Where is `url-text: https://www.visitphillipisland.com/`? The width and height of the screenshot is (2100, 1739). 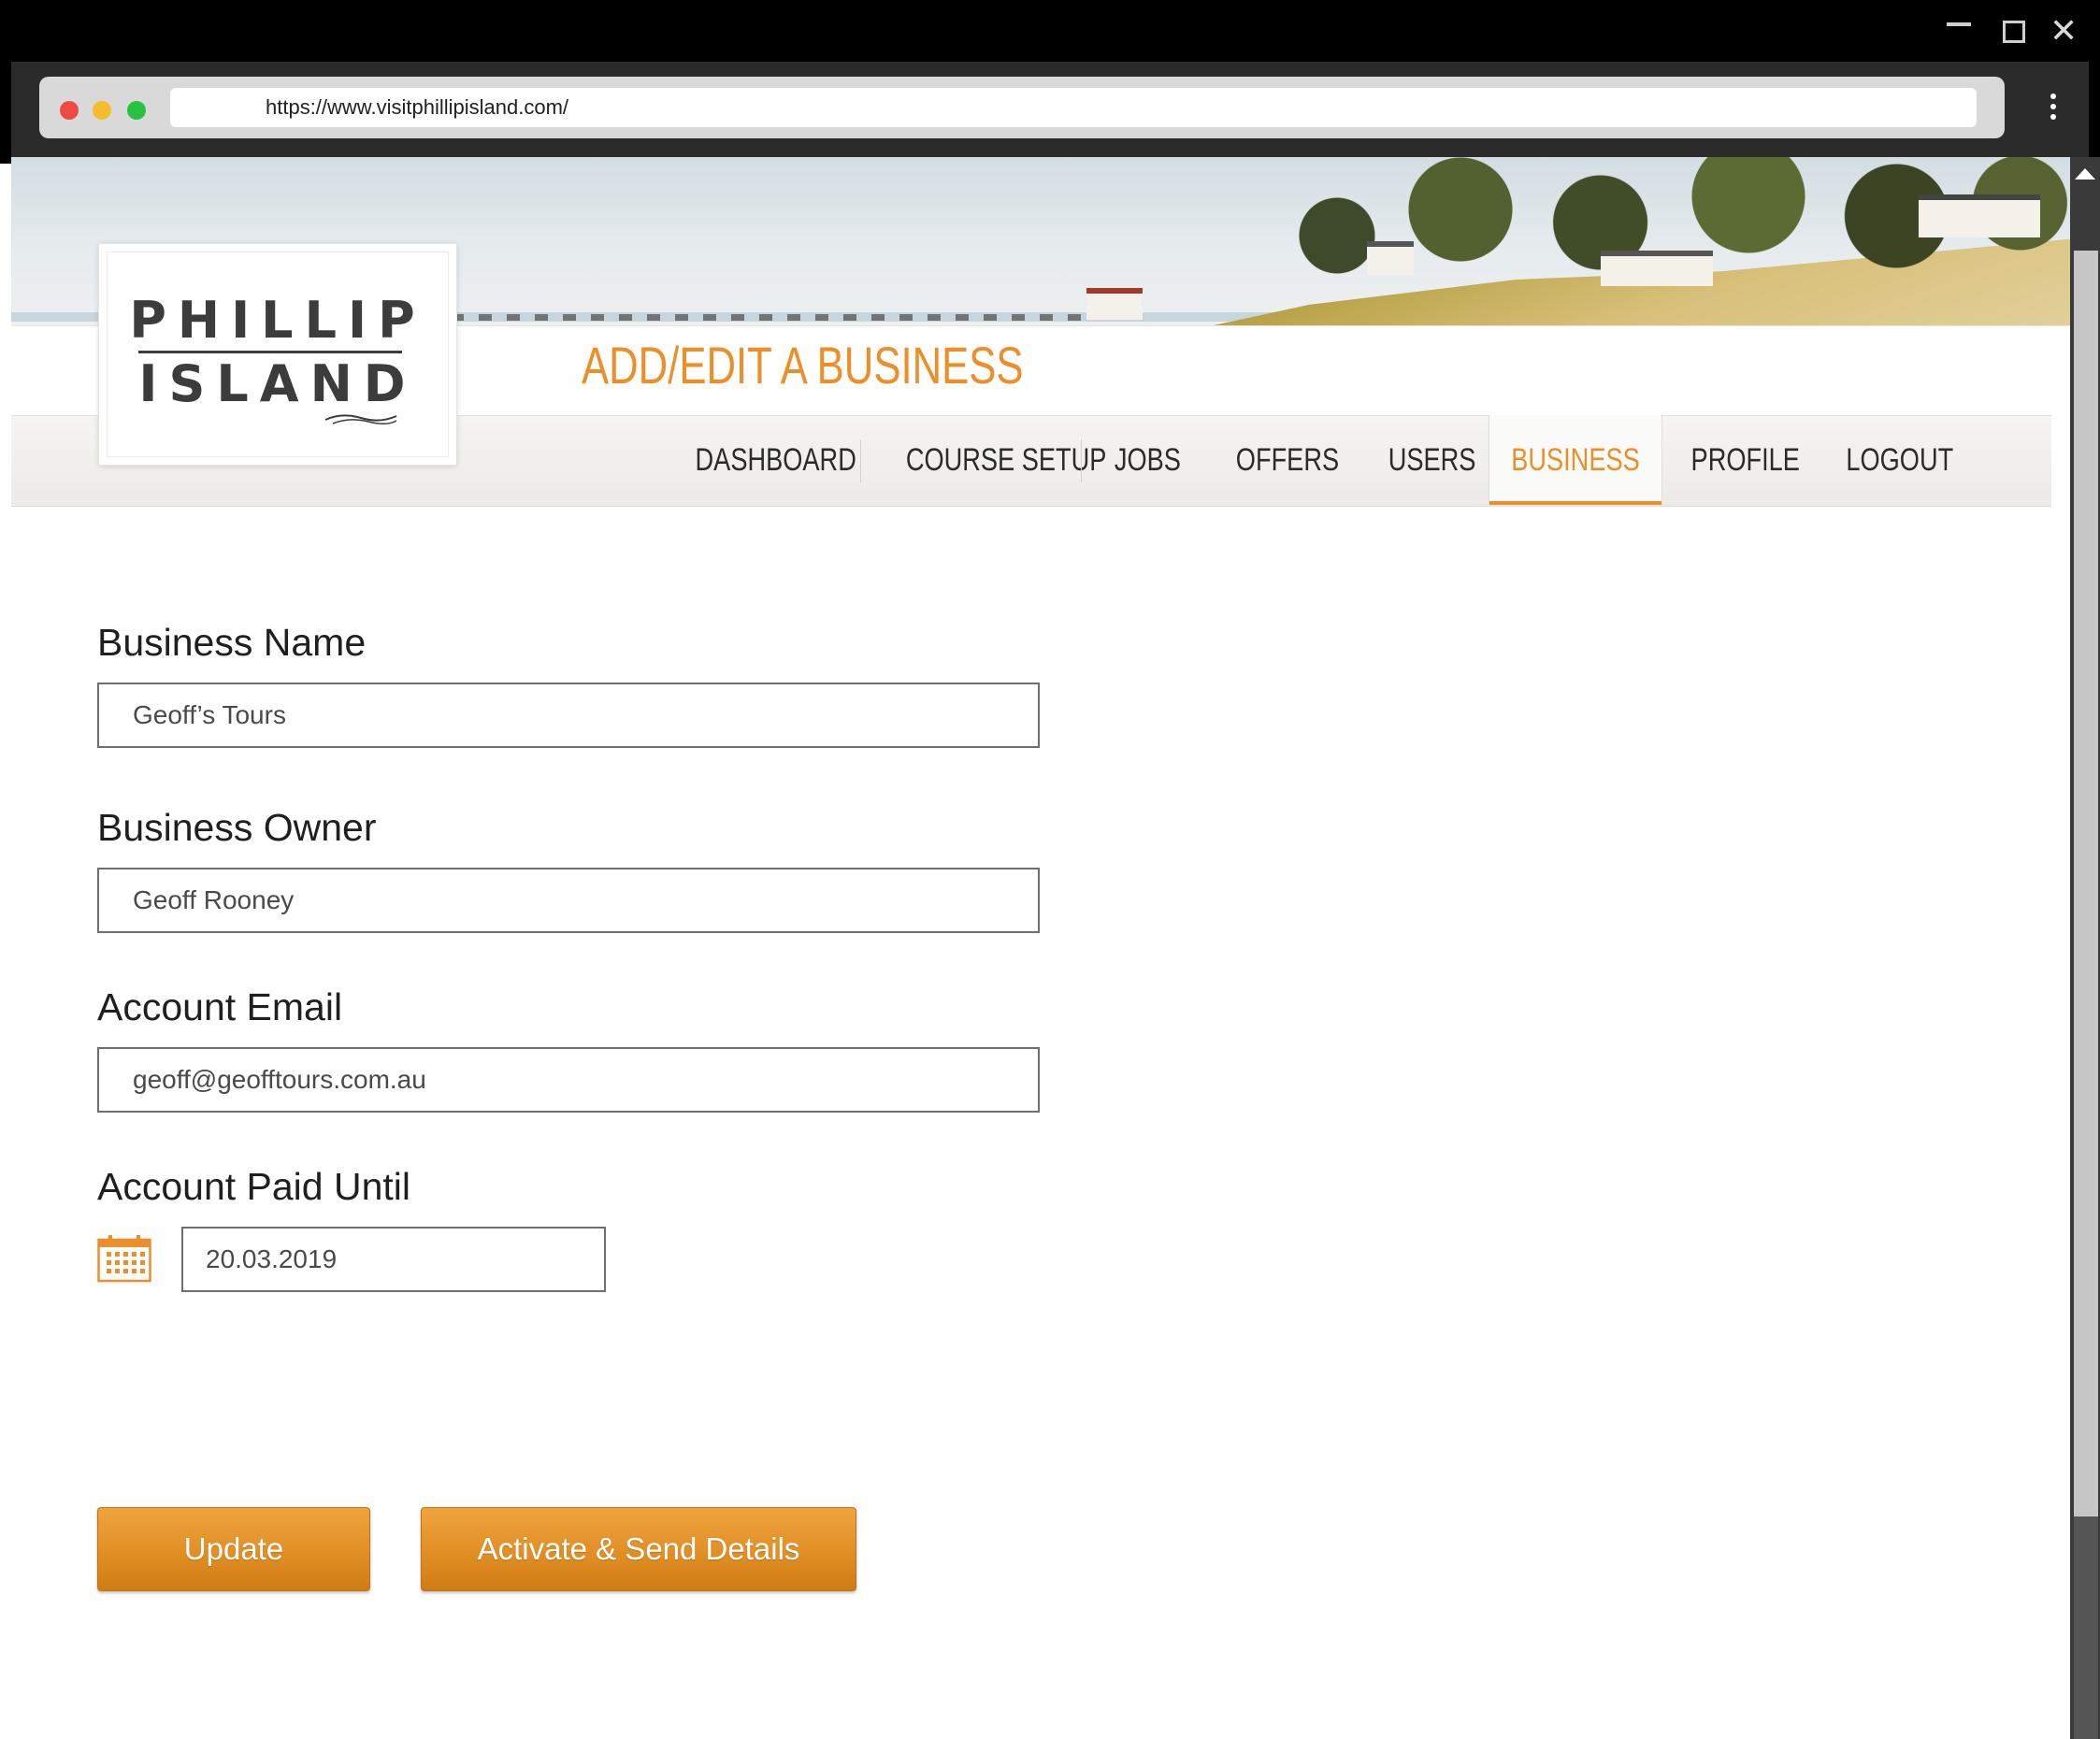 url-text: https://www.visitphillipisland.com/ is located at coordinates (417, 107).